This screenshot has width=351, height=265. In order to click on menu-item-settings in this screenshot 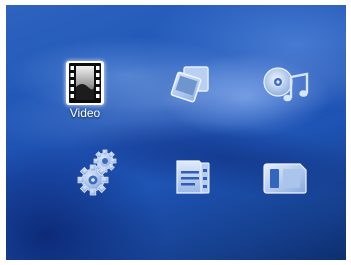, I will do `click(99, 182)`.